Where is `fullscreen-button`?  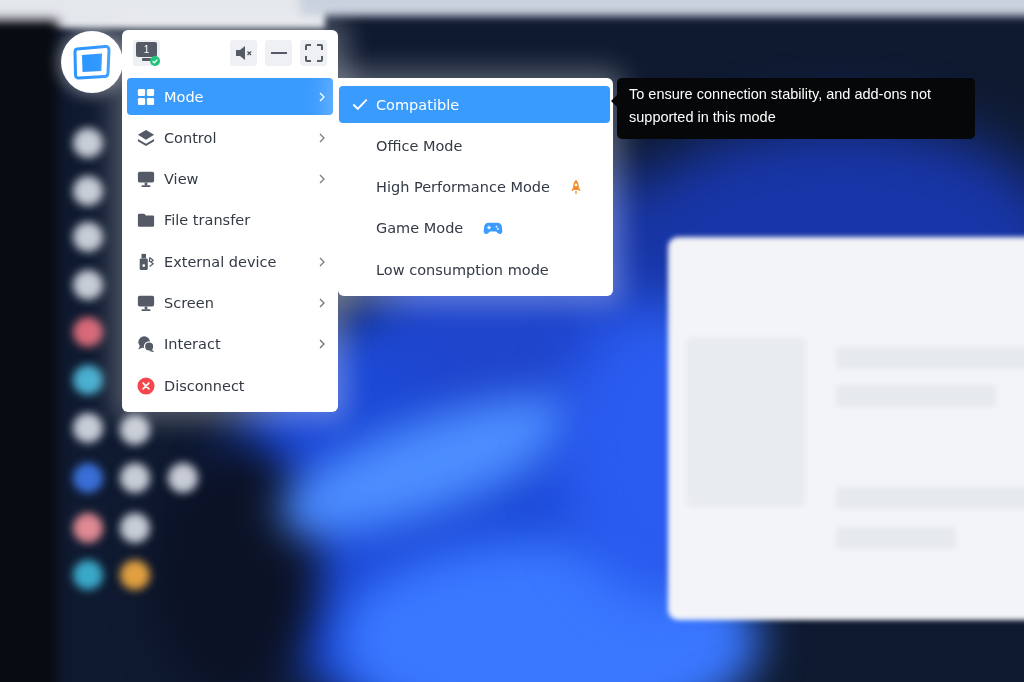 fullscreen-button is located at coordinates (313, 53).